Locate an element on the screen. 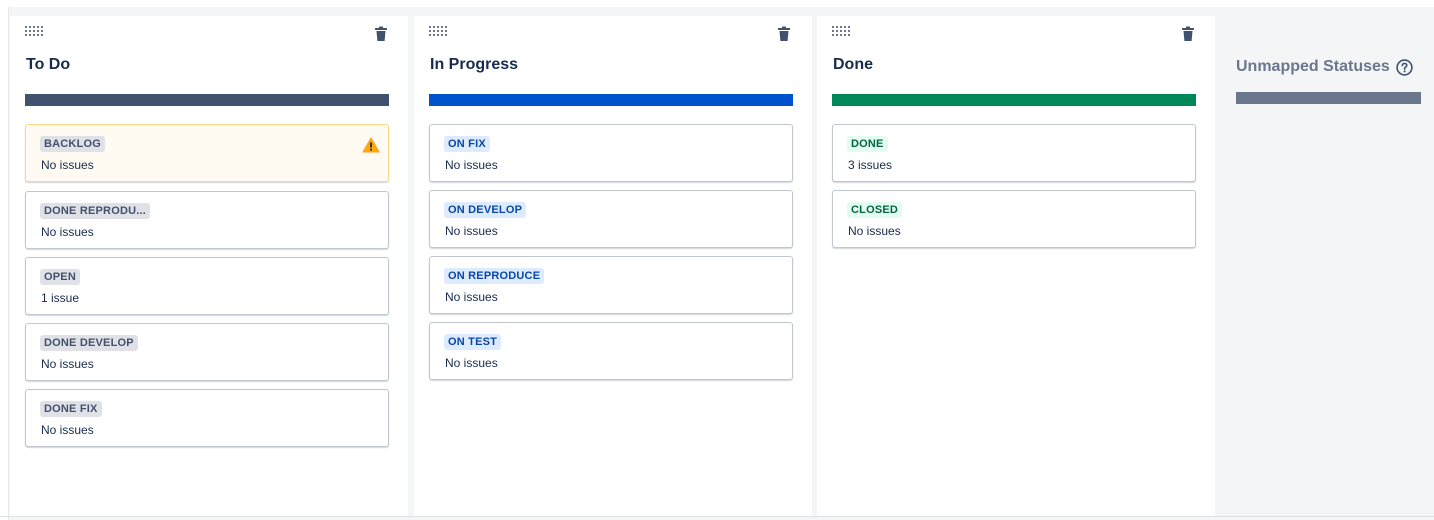 This screenshot has width=1434, height=520. column-title: Done is located at coordinates (853, 65).